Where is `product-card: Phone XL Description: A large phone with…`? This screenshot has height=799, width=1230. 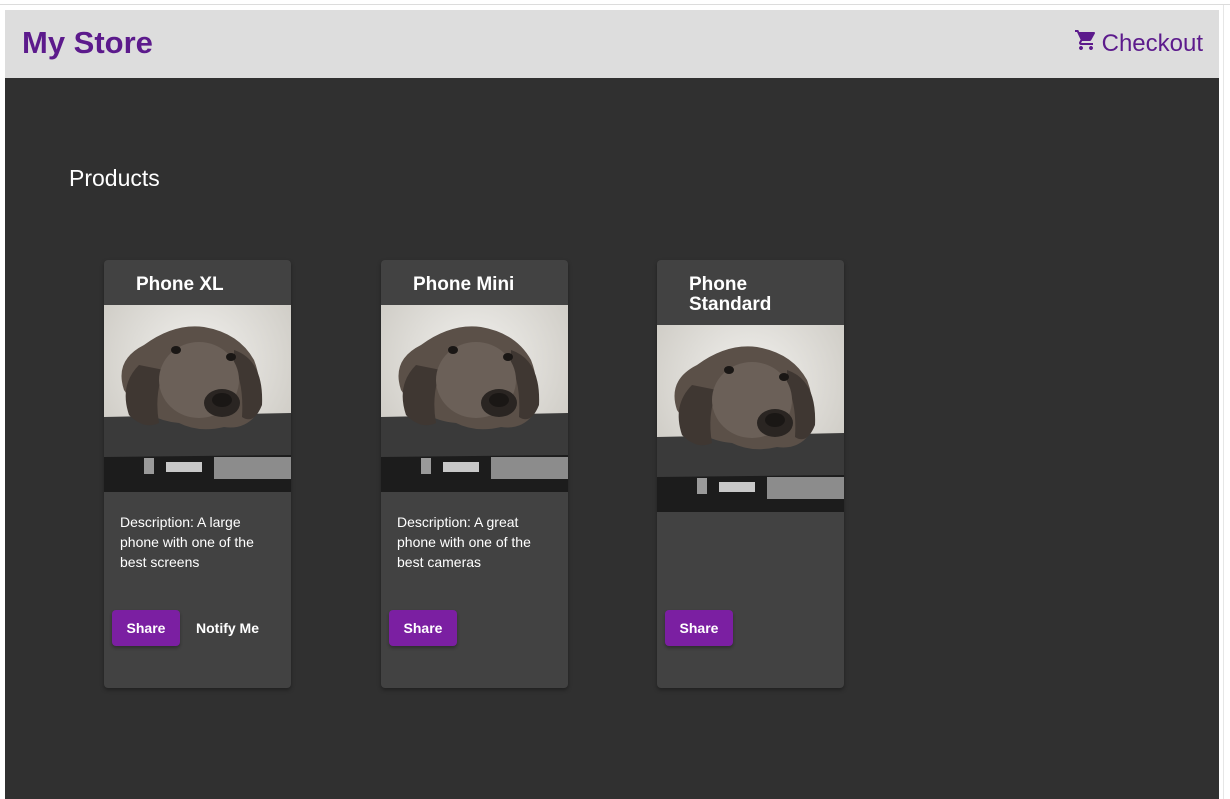
product-card: Phone XL Description: A large phone with… is located at coordinates (197, 474).